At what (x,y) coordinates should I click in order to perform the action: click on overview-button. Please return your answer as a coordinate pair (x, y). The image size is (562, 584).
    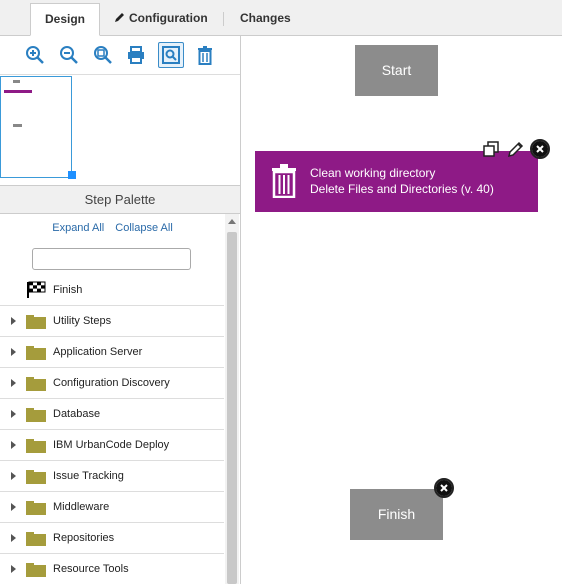
    Looking at the image, I should click on (171, 55).